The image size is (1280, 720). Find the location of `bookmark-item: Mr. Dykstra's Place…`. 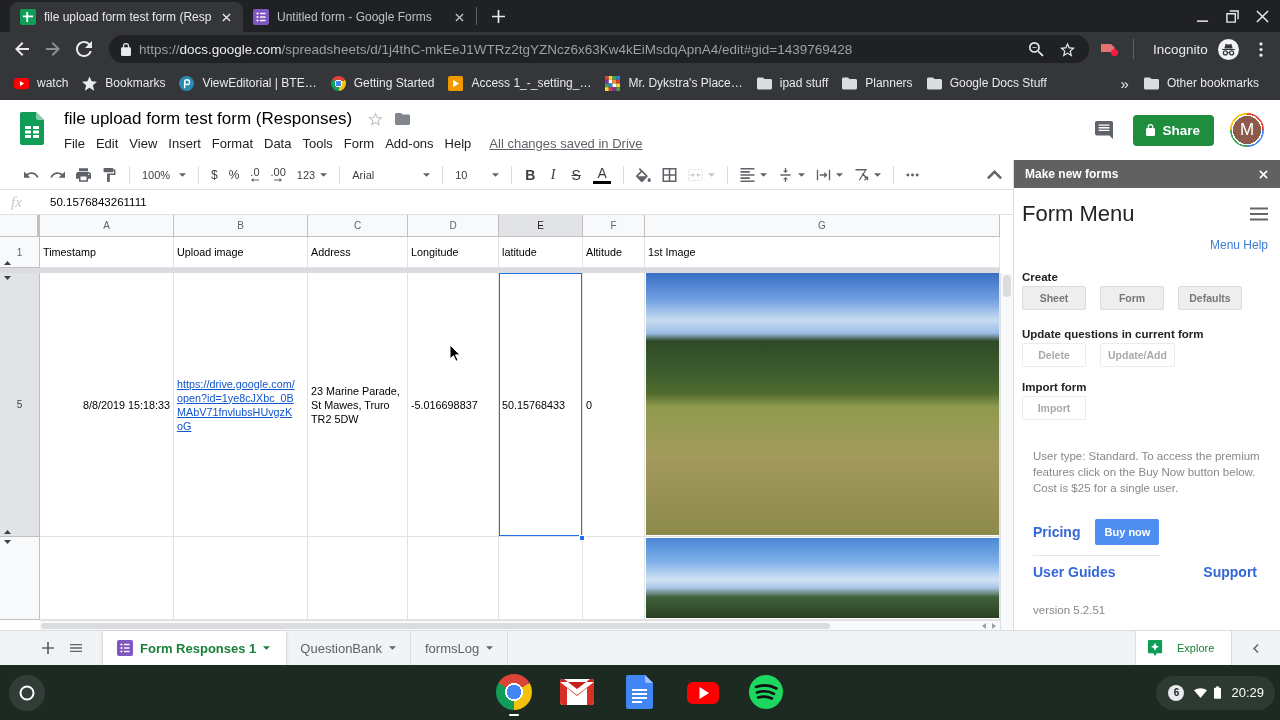

bookmark-item: Mr. Dykstra's Place… is located at coordinates (674, 83).